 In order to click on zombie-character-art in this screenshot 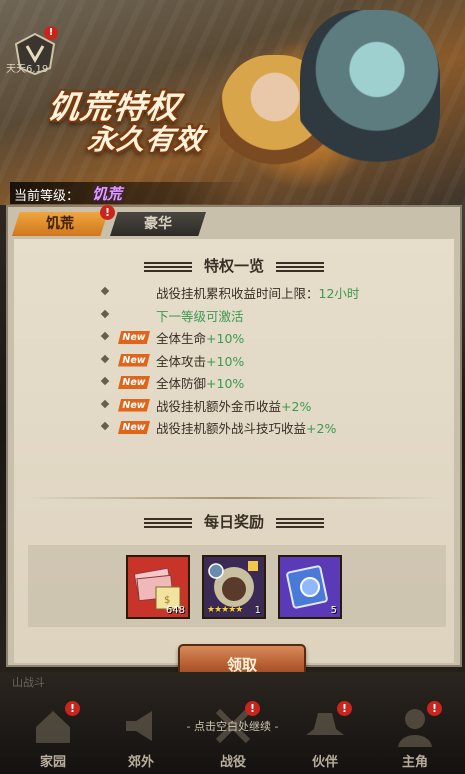, I will do `click(370, 95)`.